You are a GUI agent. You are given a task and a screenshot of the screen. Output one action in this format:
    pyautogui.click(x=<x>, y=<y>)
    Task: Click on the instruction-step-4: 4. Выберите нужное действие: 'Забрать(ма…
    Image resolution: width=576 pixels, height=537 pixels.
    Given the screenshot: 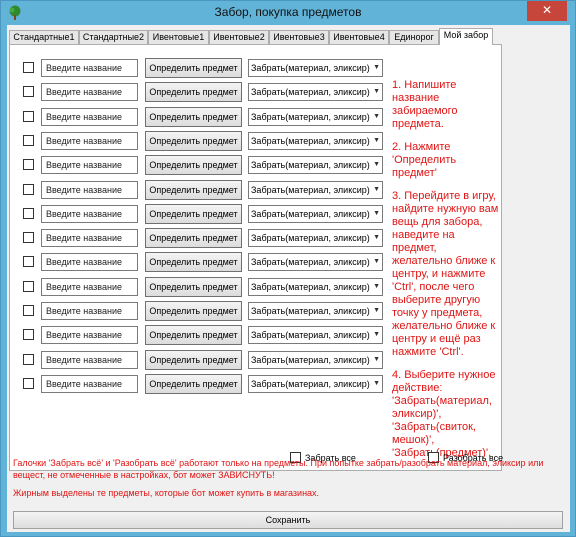 What is the action you would take?
    pyautogui.click(x=444, y=414)
    